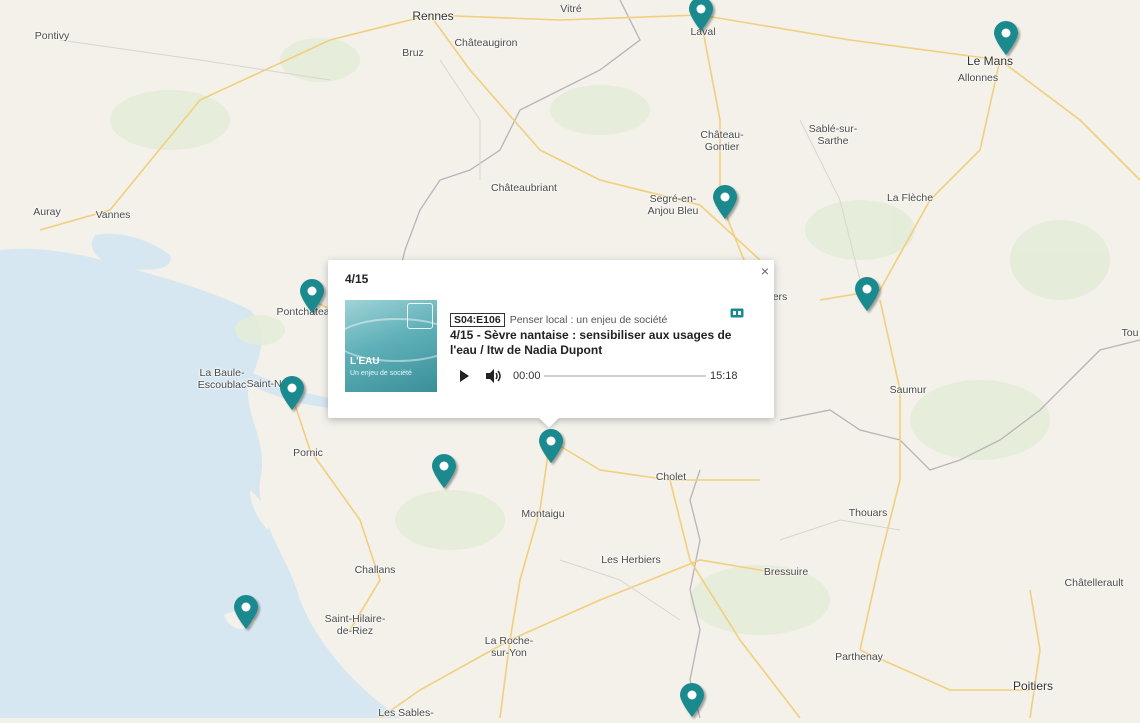 The width and height of the screenshot is (1140, 723). What do you see at coordinates (381, 373) in the screenshot?
I see `thumbnail-subtitle: Un enjeu de société` at bounding box center [381, 373].